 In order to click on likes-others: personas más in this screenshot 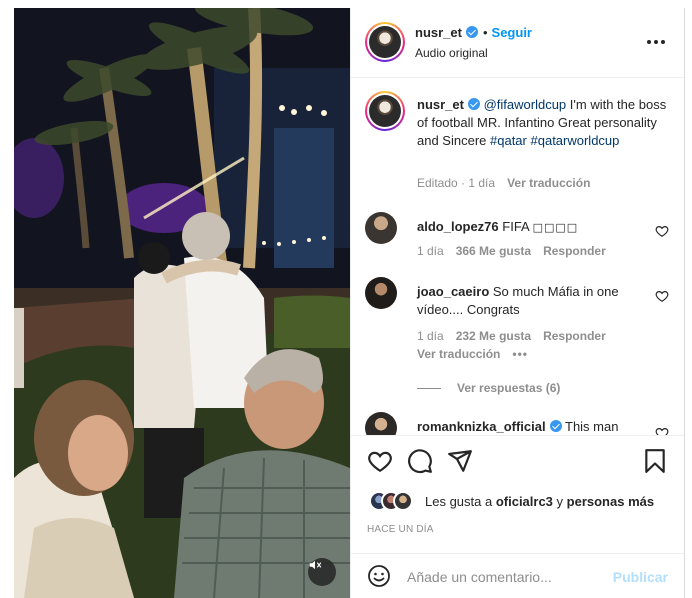, I will do `click(610, 501)`.